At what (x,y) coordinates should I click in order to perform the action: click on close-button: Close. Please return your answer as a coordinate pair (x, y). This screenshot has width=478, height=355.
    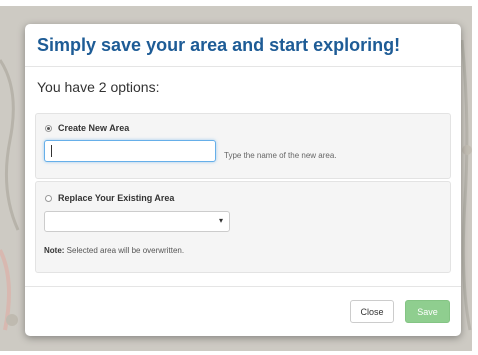
    Looking at the image, I should click on (372, 311).